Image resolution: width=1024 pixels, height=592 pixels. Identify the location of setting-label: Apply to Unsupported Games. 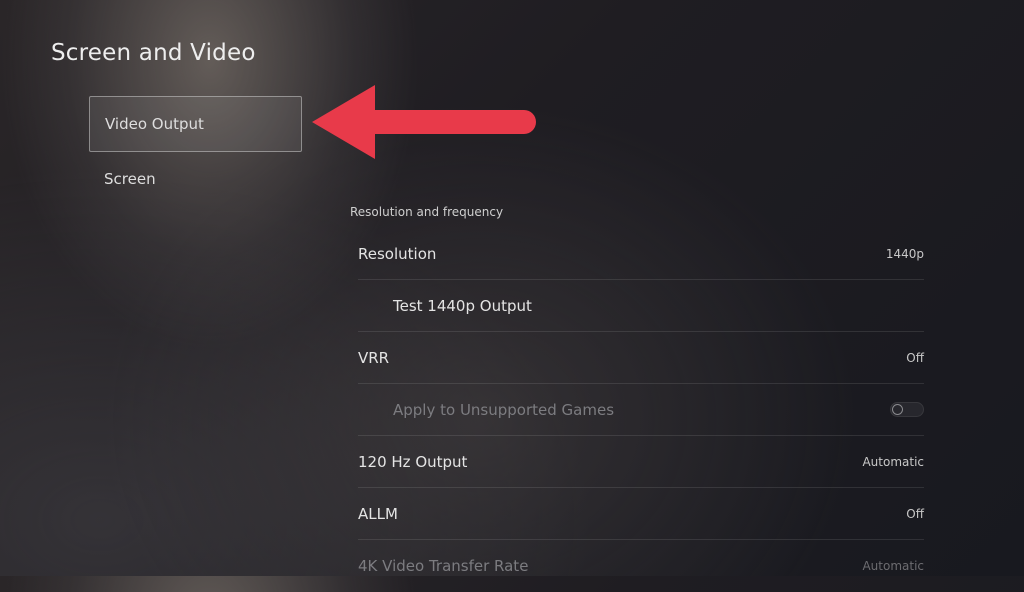
(504, 409).